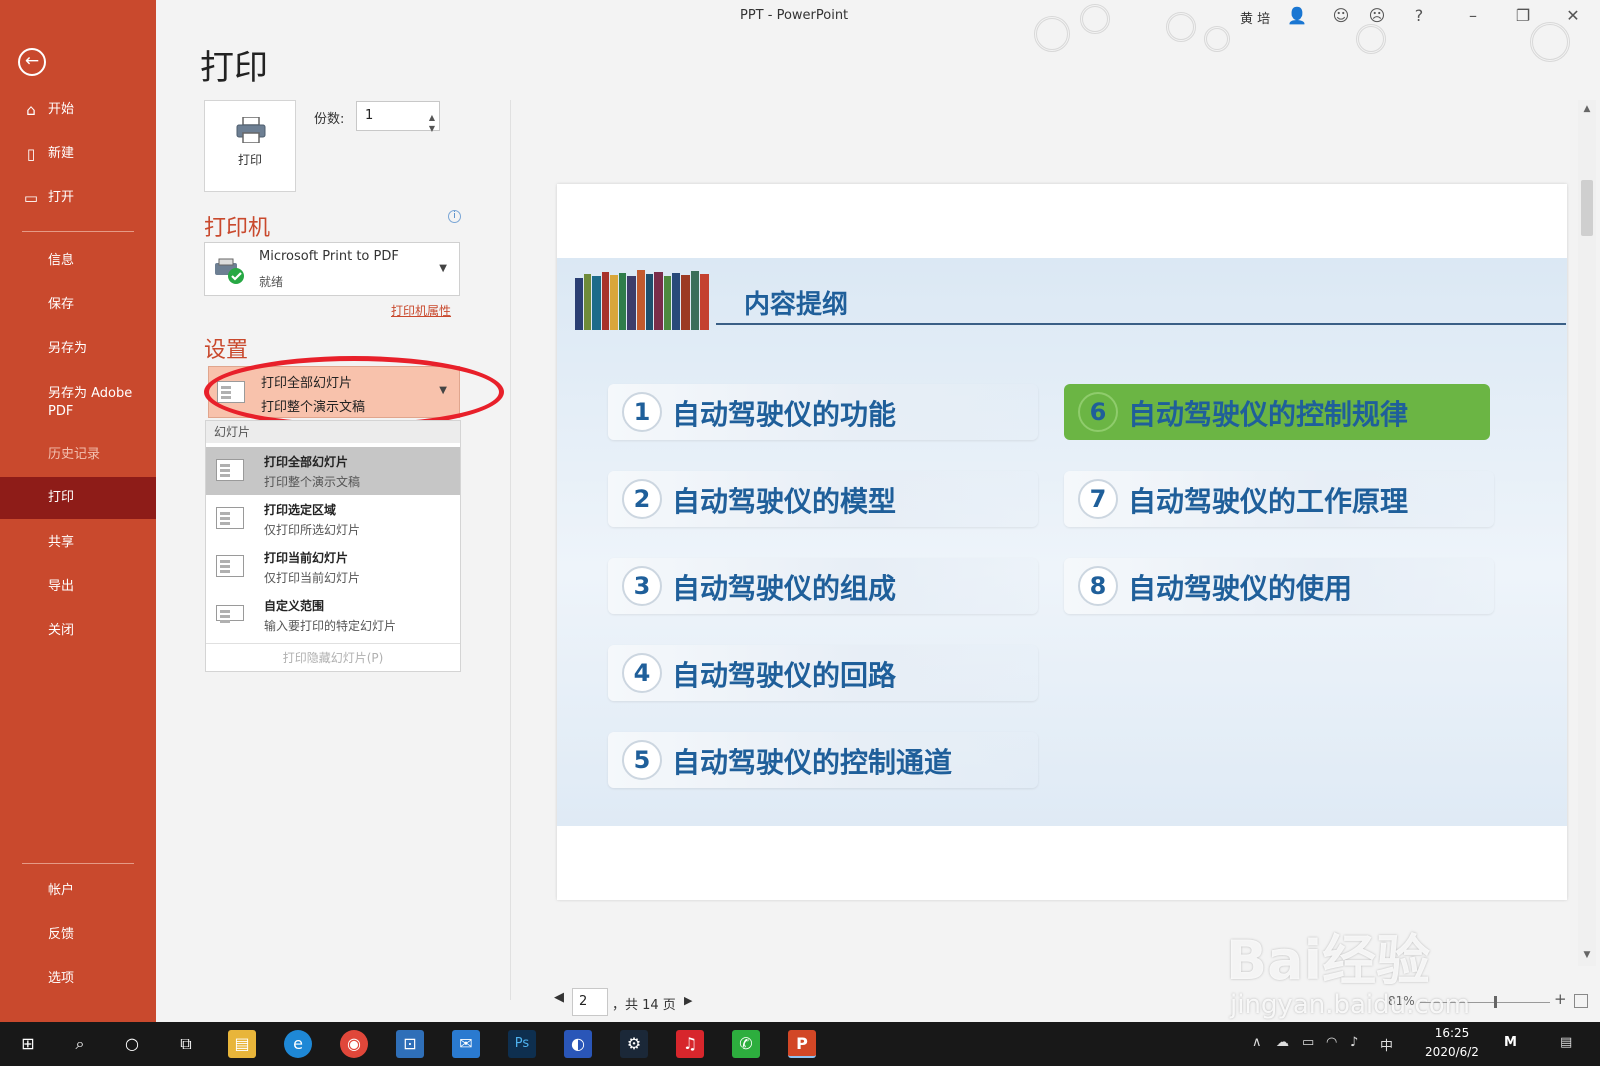  I want to click on nav-label: 帐户, so click(61, 890).